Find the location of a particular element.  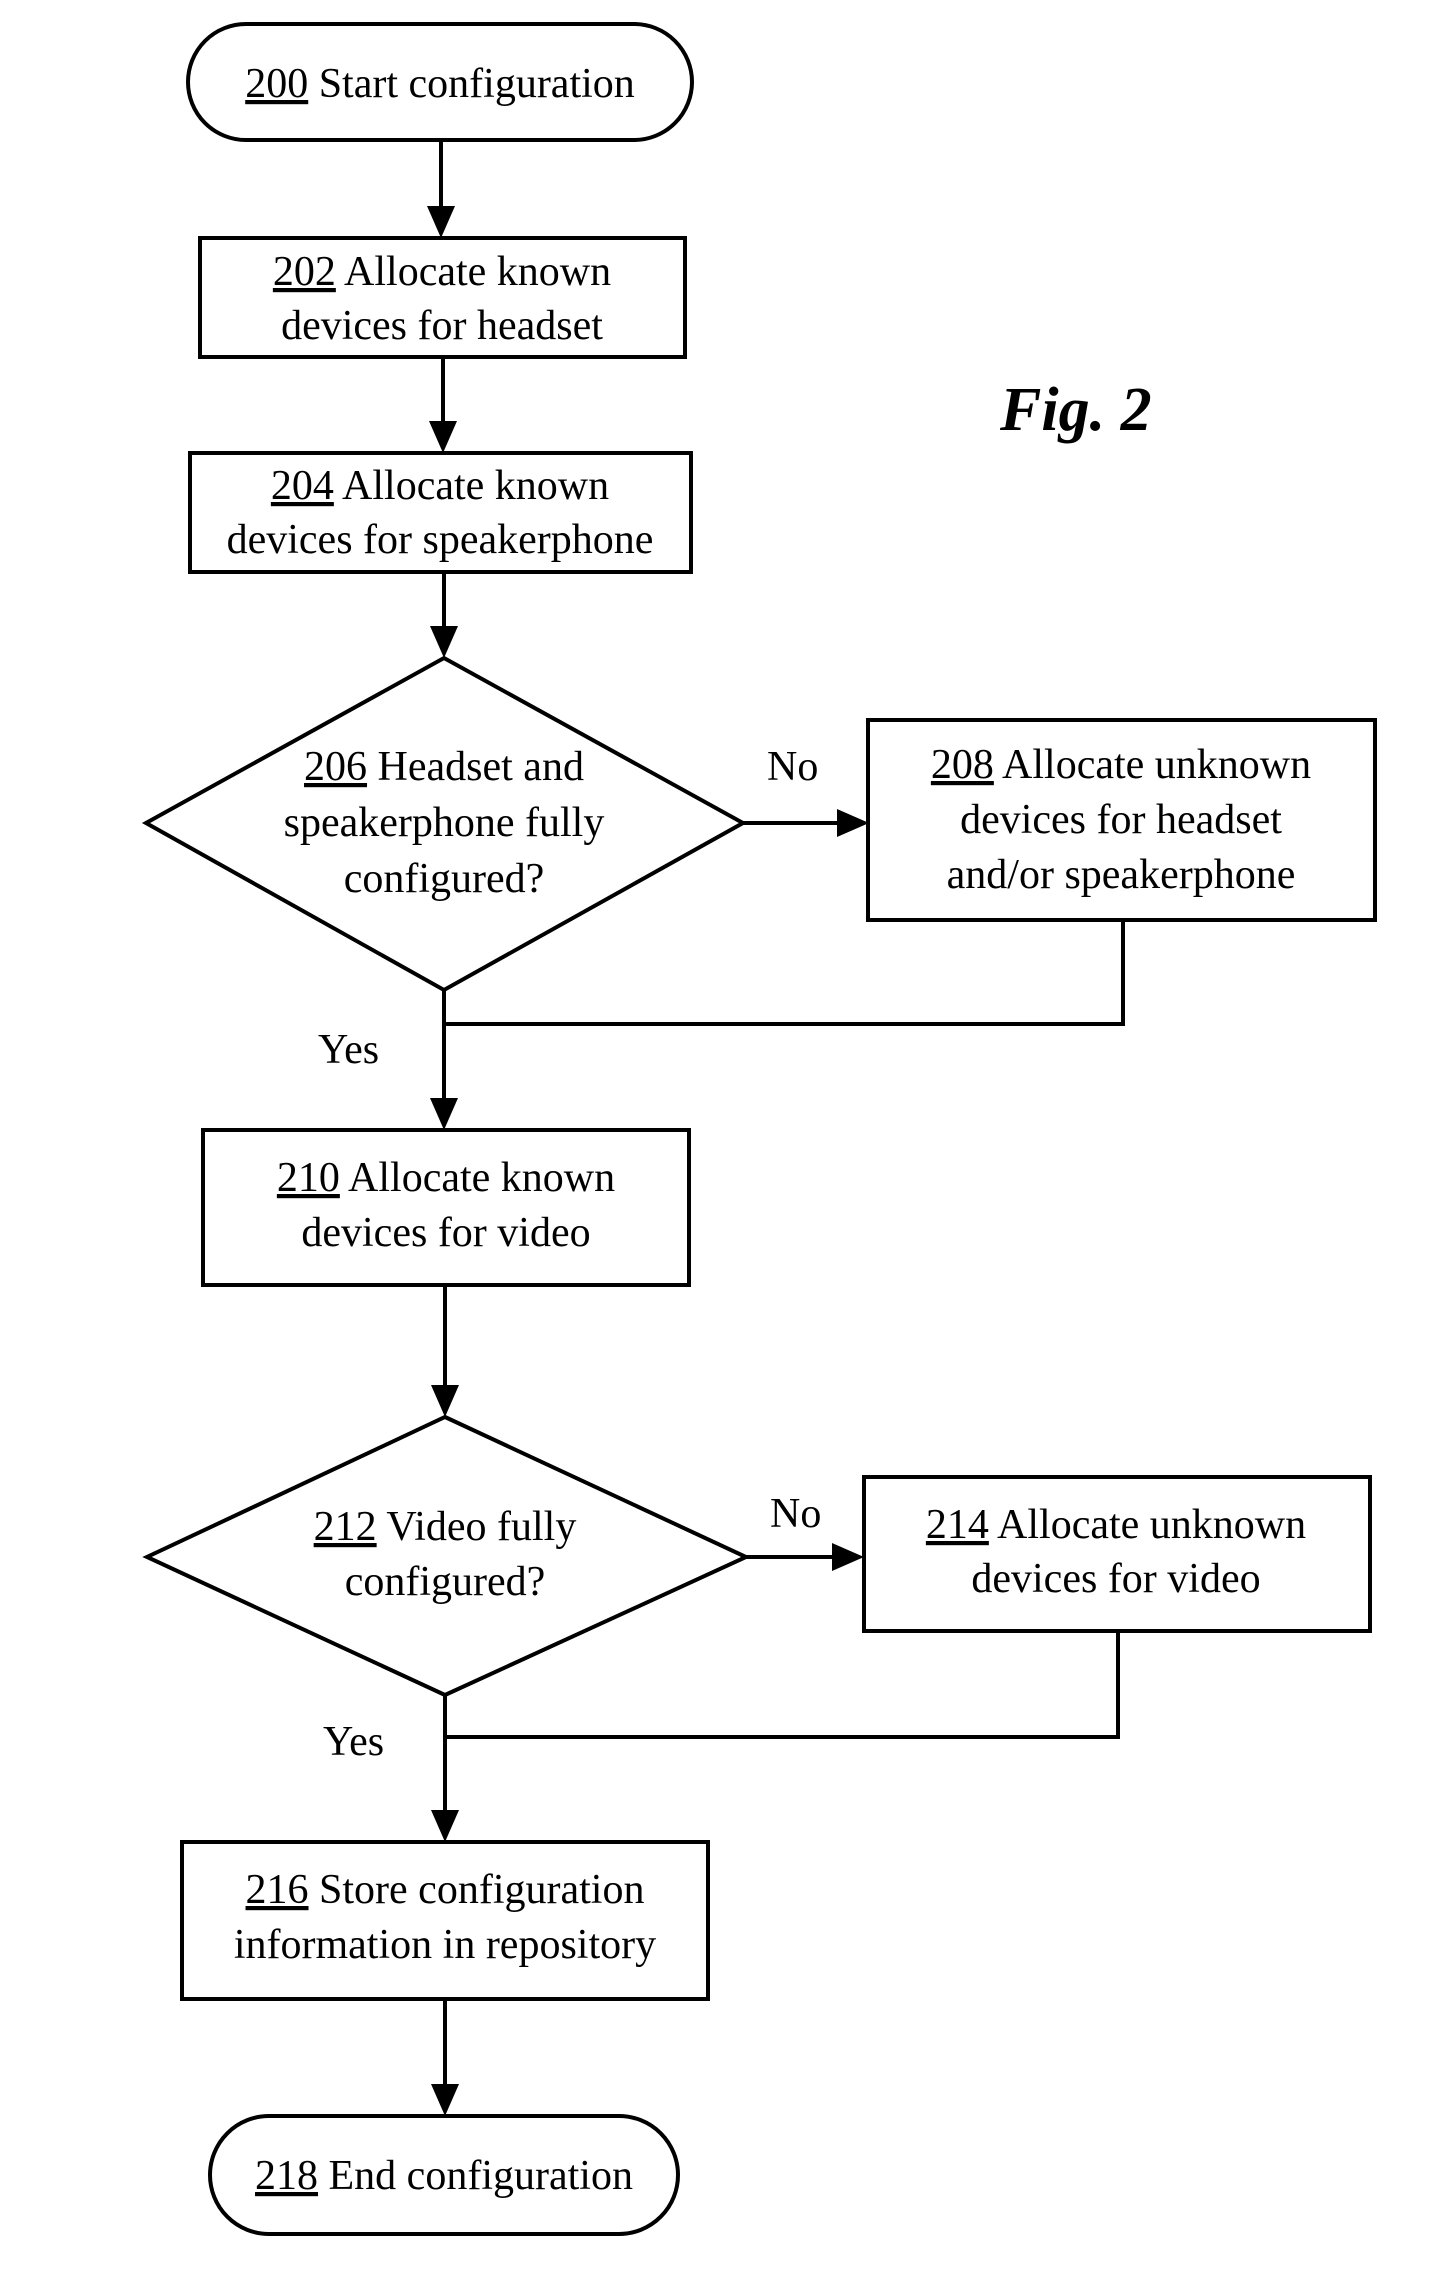

node-text: 212 Video fully is located at coordinates (445, 1527).